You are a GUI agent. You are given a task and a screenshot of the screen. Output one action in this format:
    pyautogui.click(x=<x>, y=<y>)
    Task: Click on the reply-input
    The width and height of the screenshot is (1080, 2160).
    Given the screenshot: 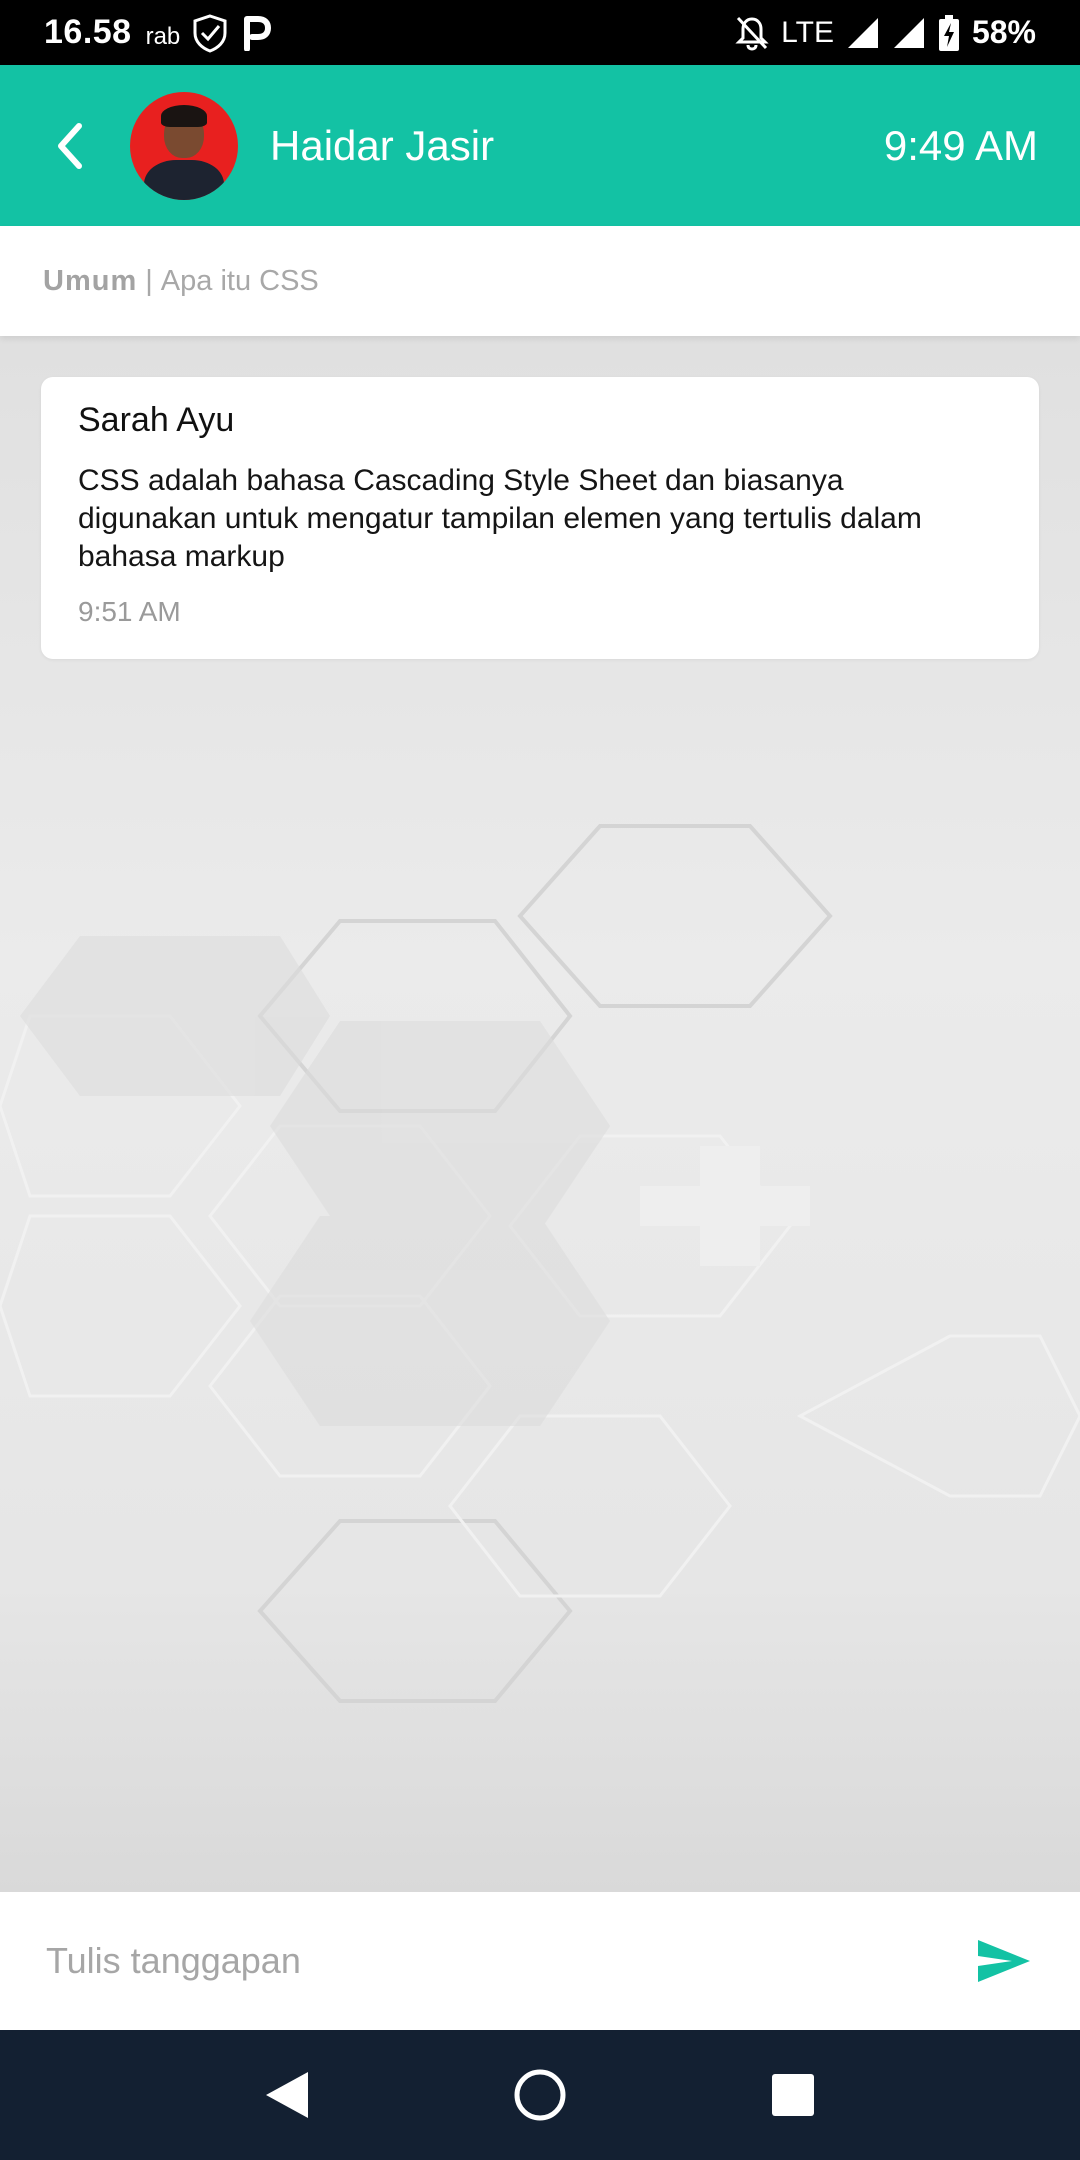 What is the action you would take?
    pyautogui.click(x=500, y=1961)
    